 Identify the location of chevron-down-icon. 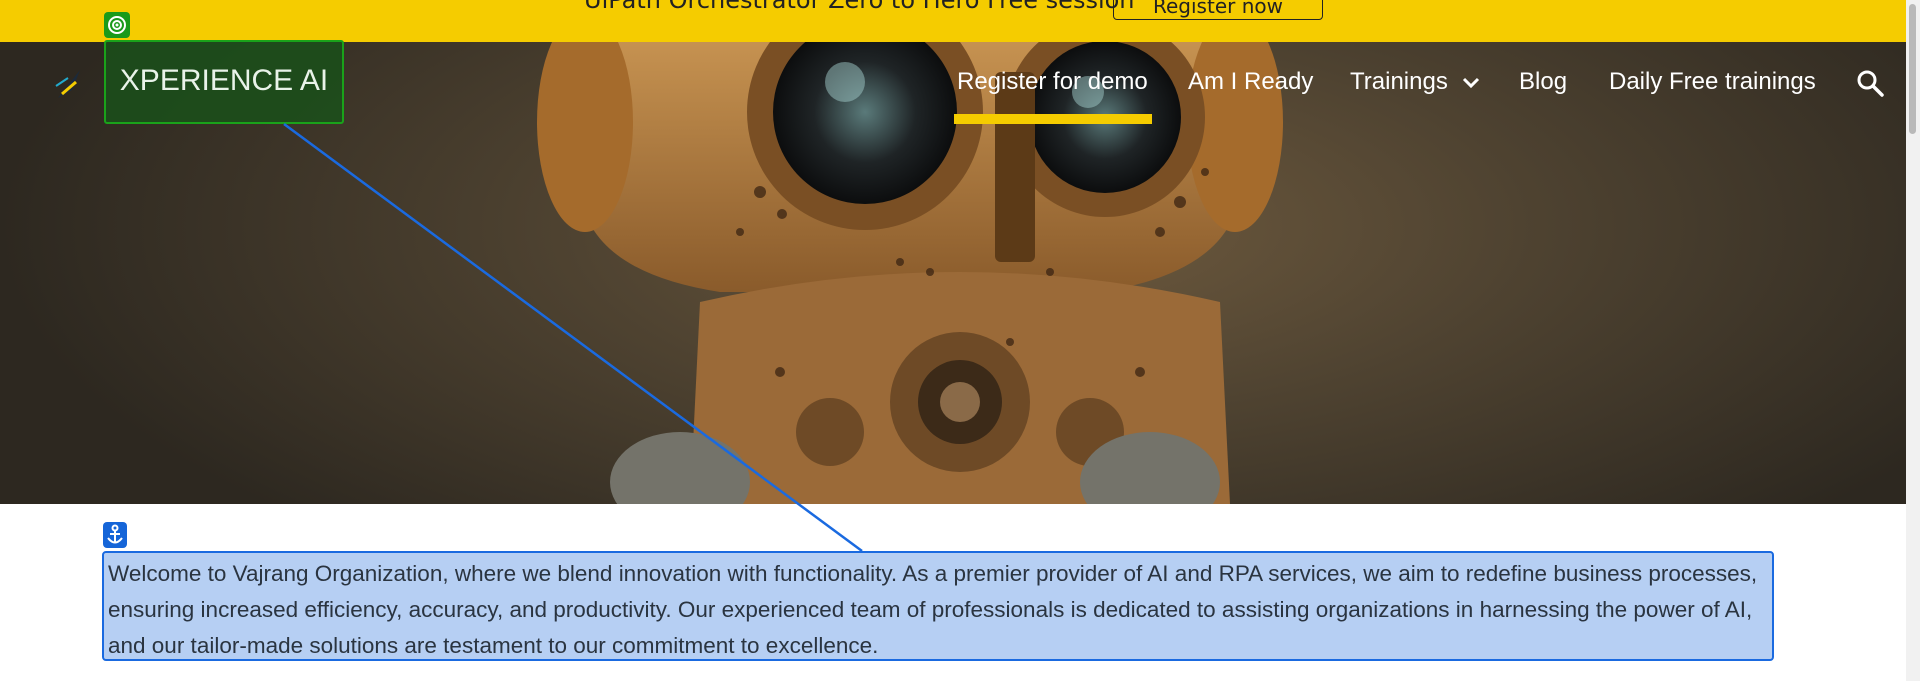
(1470, 82).